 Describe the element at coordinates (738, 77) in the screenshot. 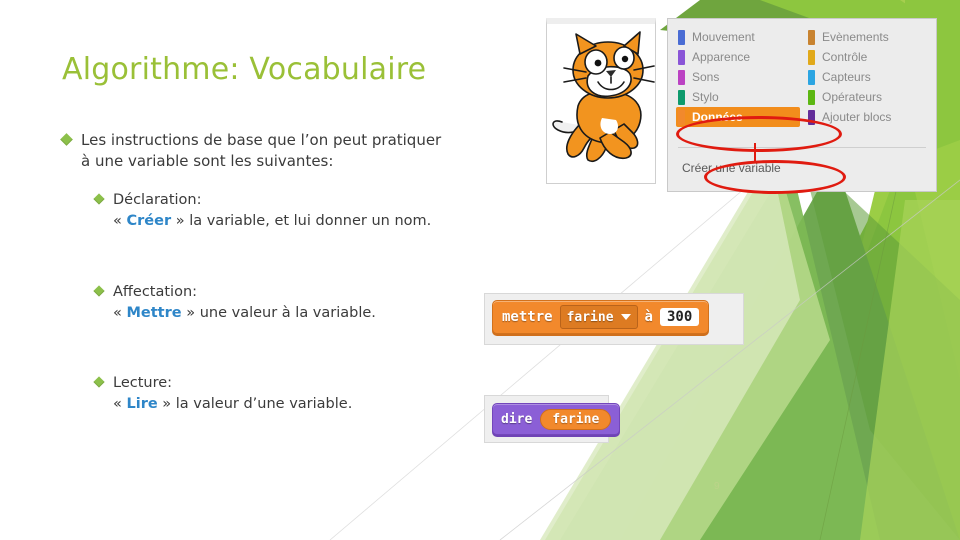

I see `palette-item-sons: Sons` at that location.